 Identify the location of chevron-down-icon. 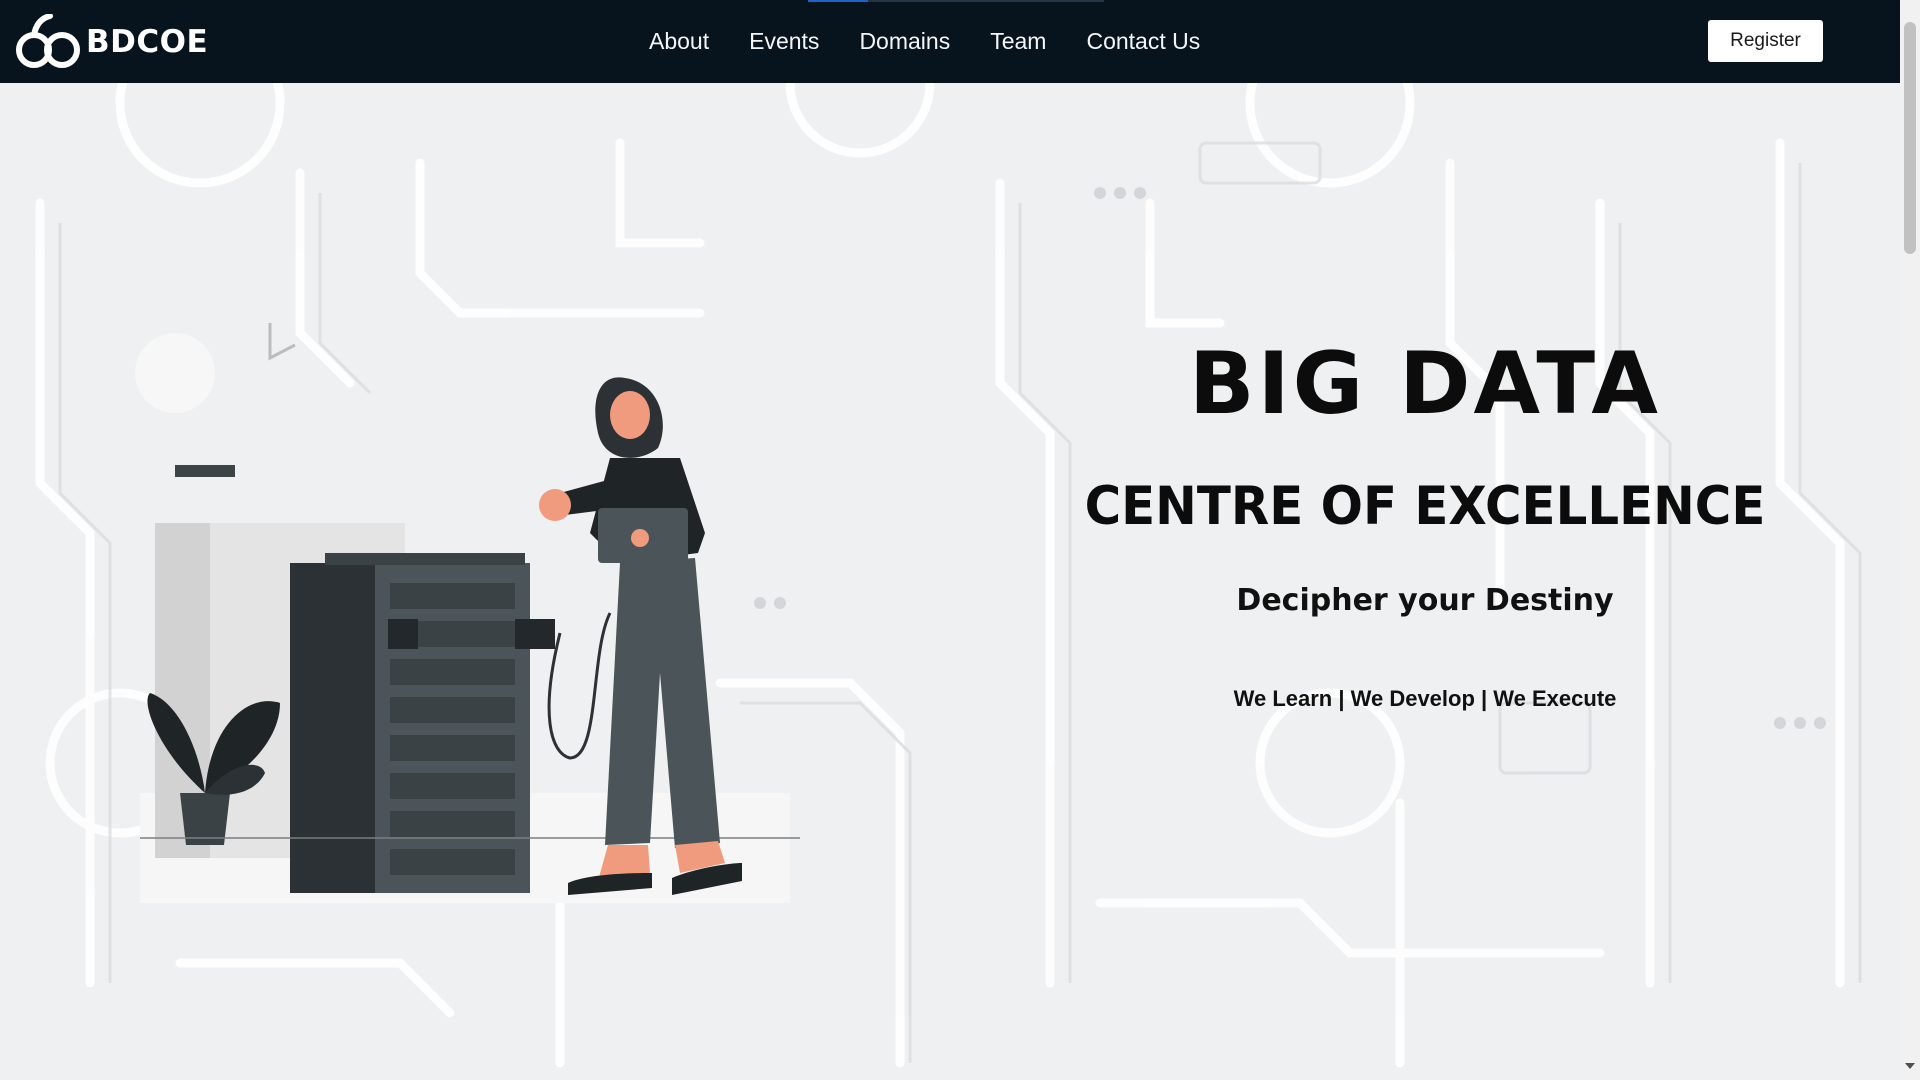
(1910, 1066).